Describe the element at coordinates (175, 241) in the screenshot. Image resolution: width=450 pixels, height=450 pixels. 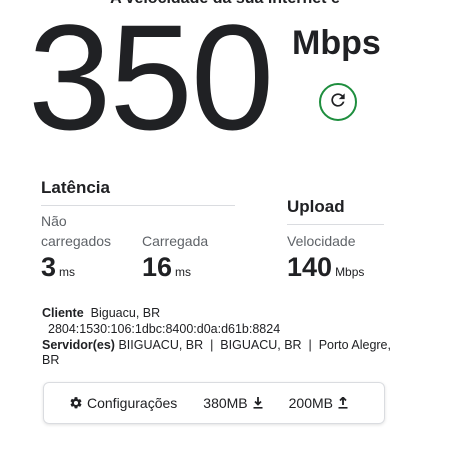
I see `loaded-latency-label: Carregada` at that location.